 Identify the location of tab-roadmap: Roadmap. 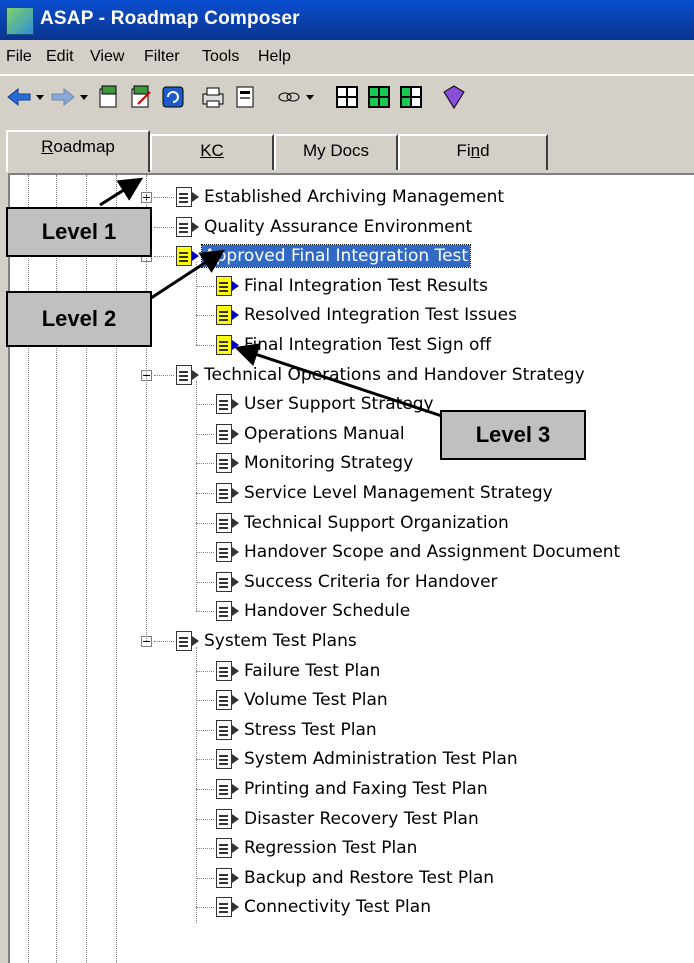
(78, 151).